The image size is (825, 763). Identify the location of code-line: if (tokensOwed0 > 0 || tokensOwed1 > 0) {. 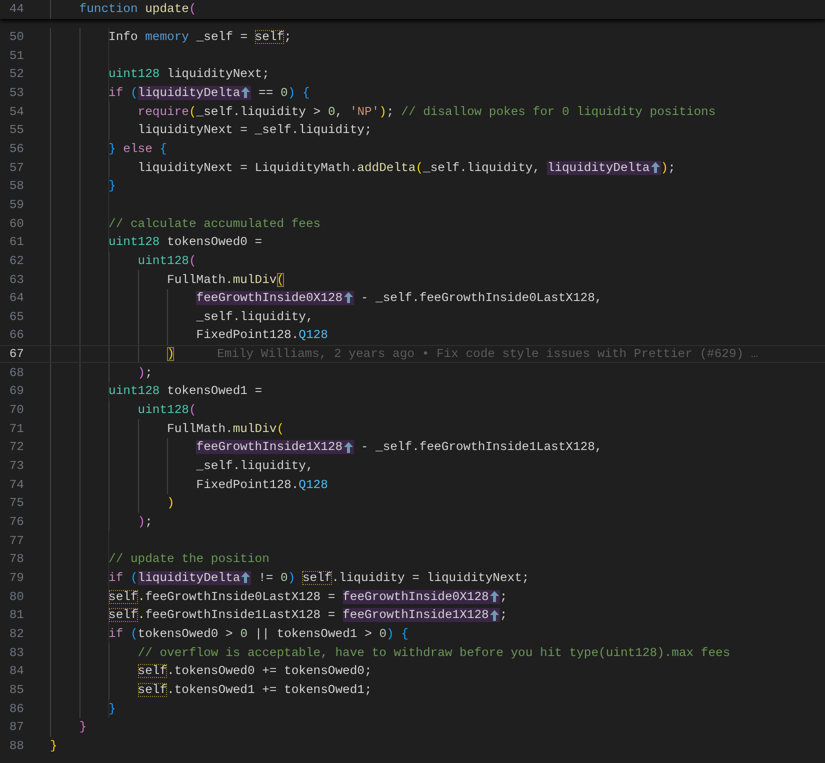
(258, 634).